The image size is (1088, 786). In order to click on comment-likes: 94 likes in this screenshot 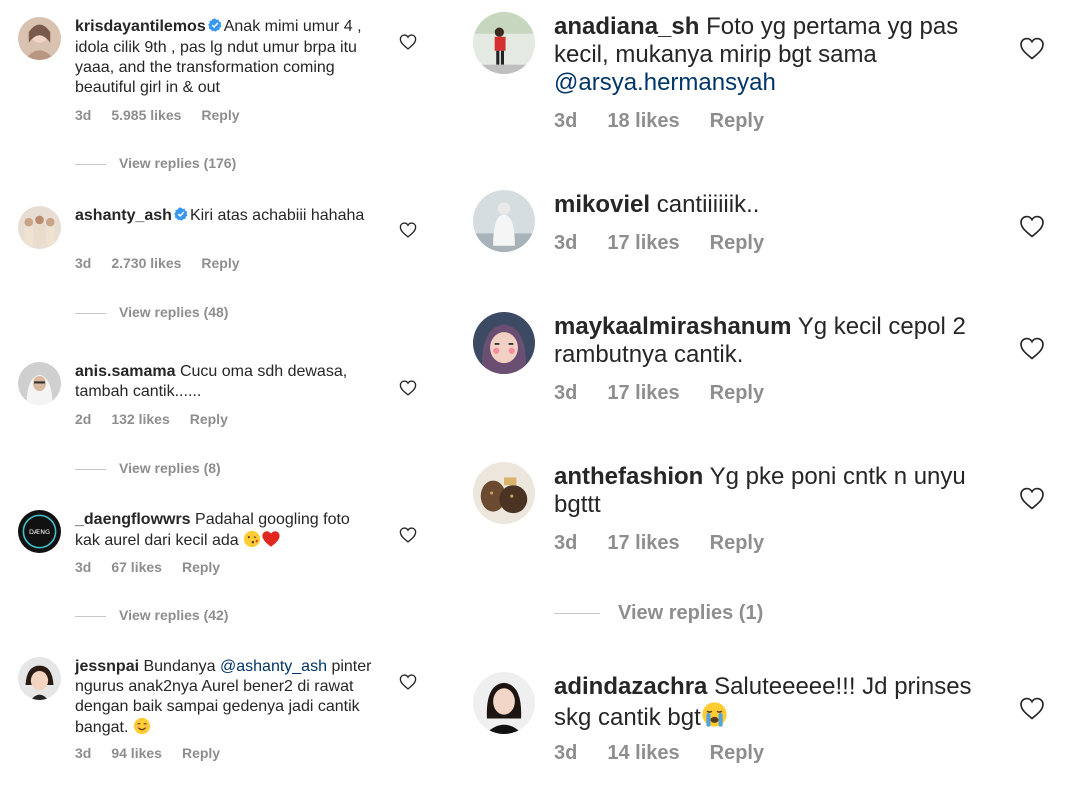, I will do `click(136, 753)`.